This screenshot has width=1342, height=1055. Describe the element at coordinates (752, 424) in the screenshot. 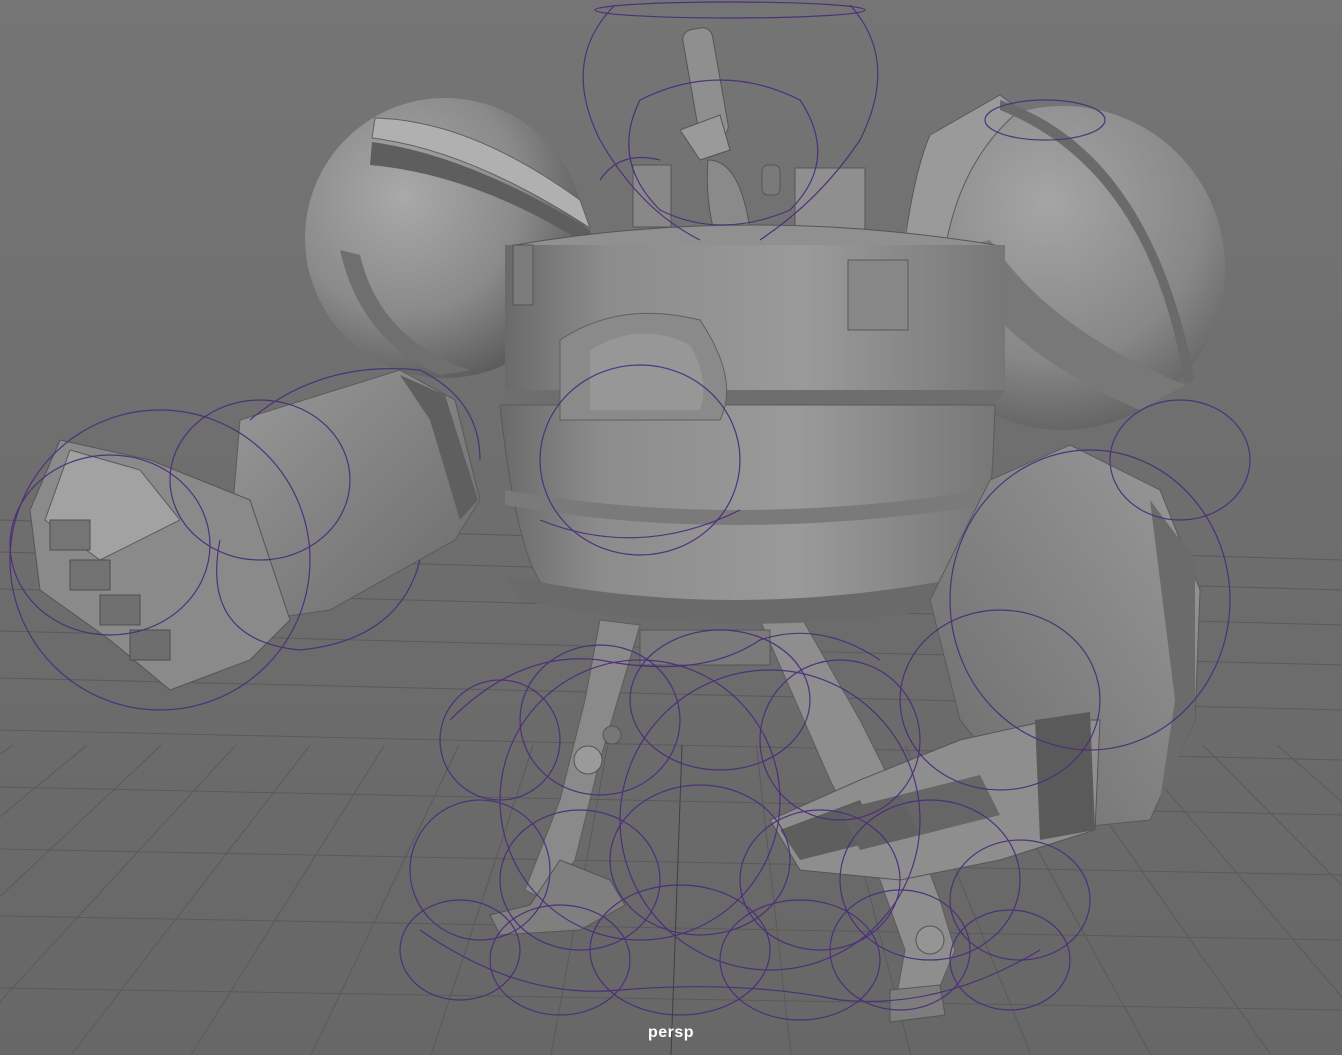

I see `robot-torso` at that location.